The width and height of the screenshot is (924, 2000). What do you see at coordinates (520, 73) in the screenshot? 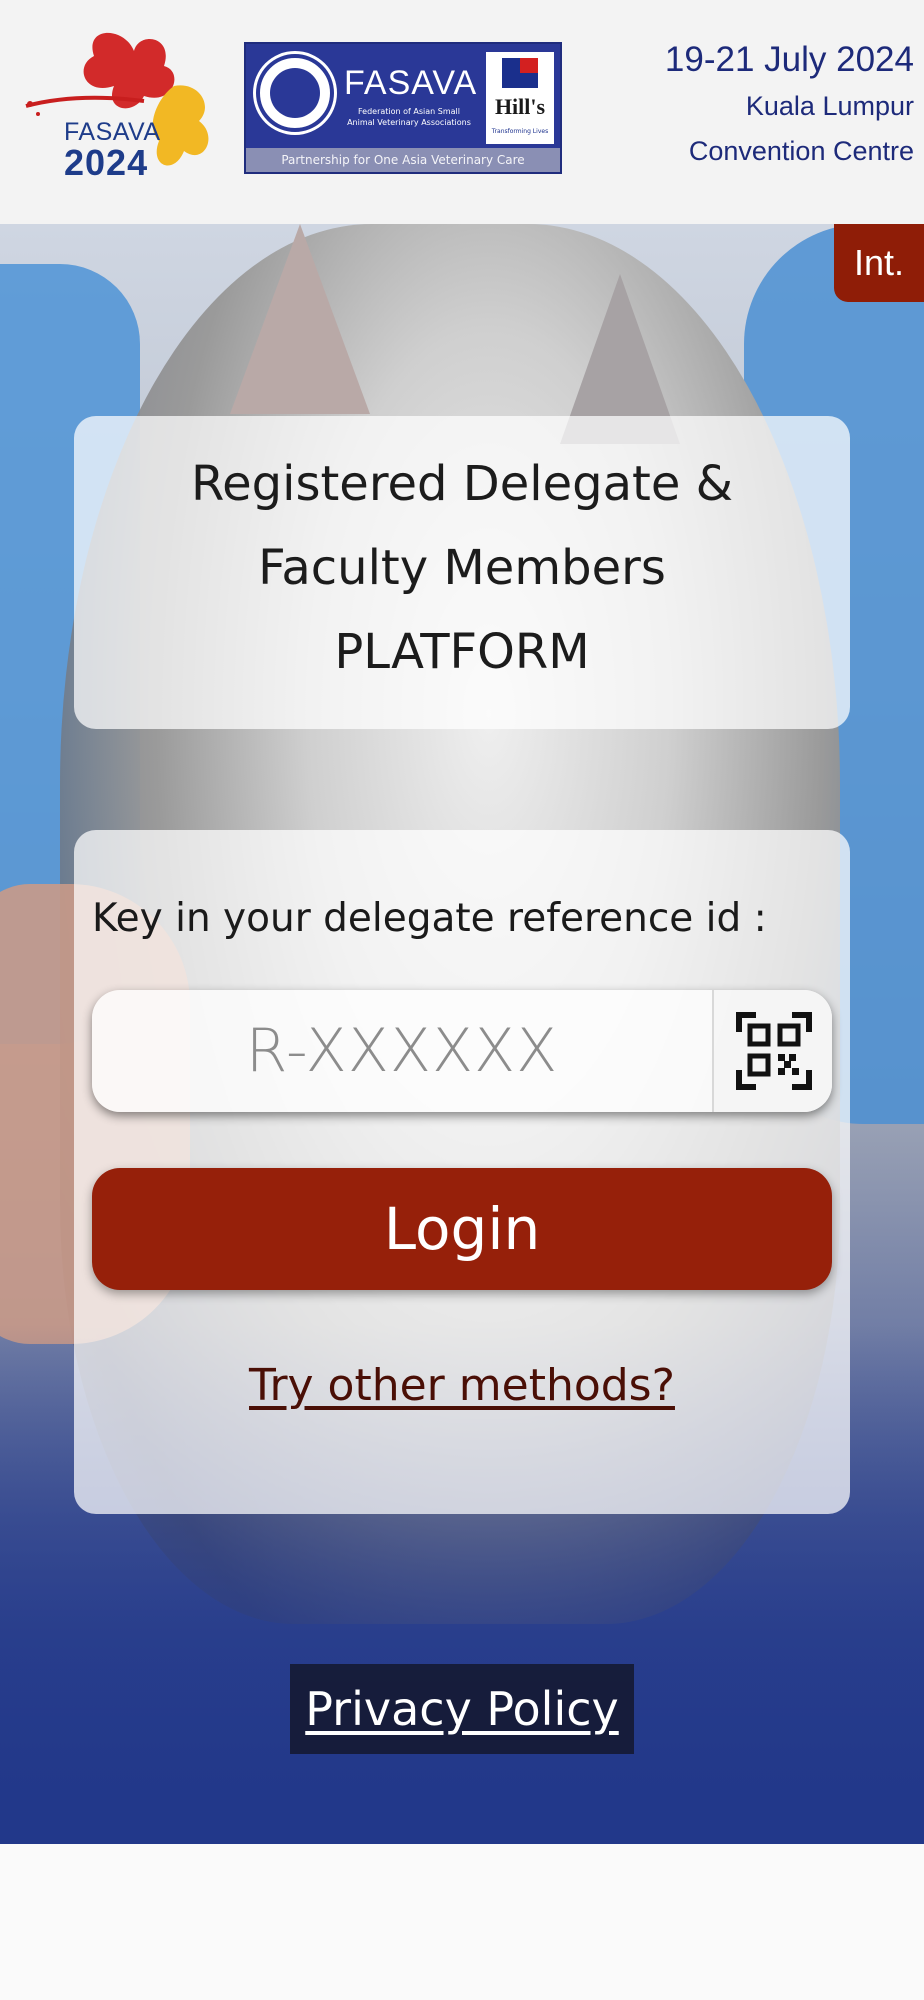
I see `hills-flag-icon` at bounding box center [520, 73].